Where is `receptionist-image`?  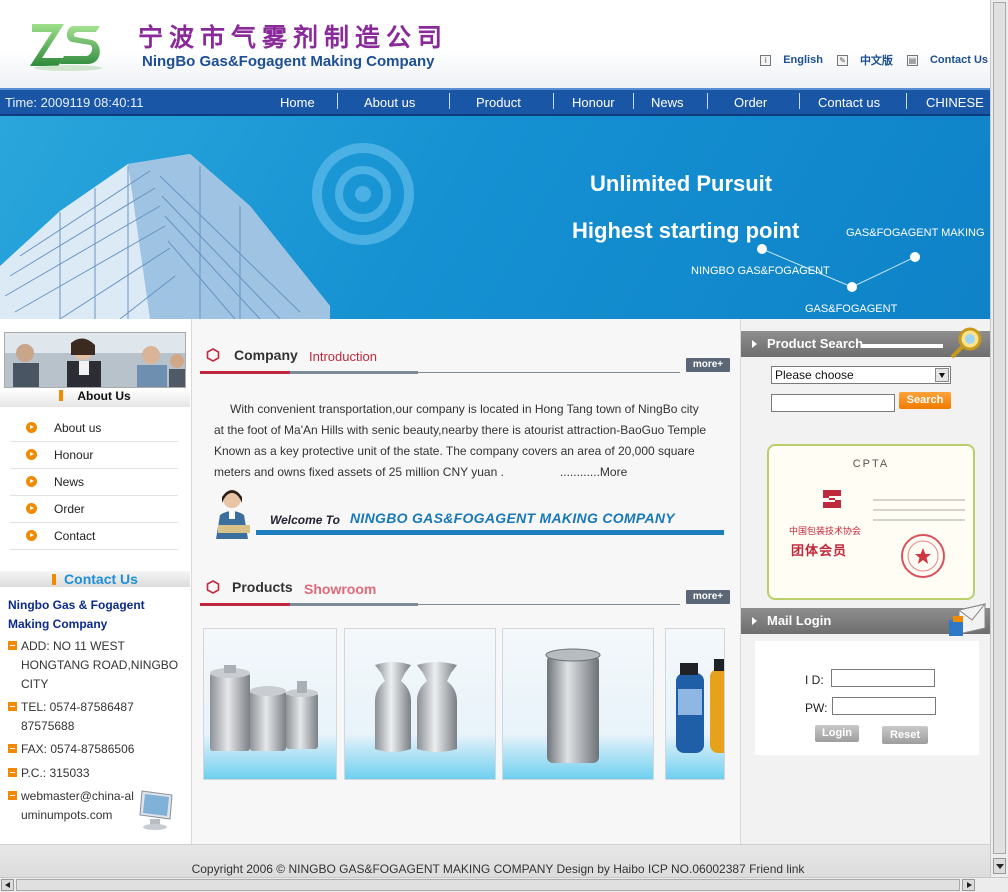
receptionist-image is located at coordinates (233, 514).